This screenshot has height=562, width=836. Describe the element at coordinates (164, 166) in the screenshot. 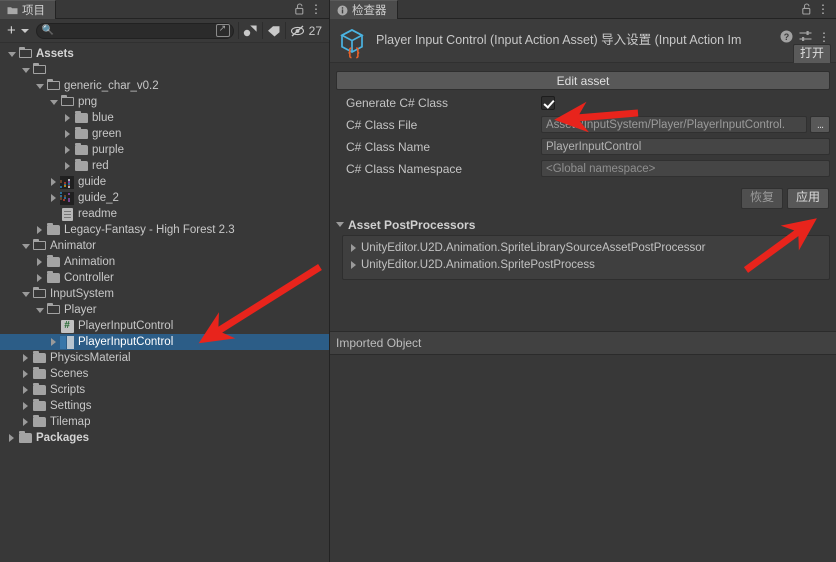

I see `tree-row-red: red` at that location.